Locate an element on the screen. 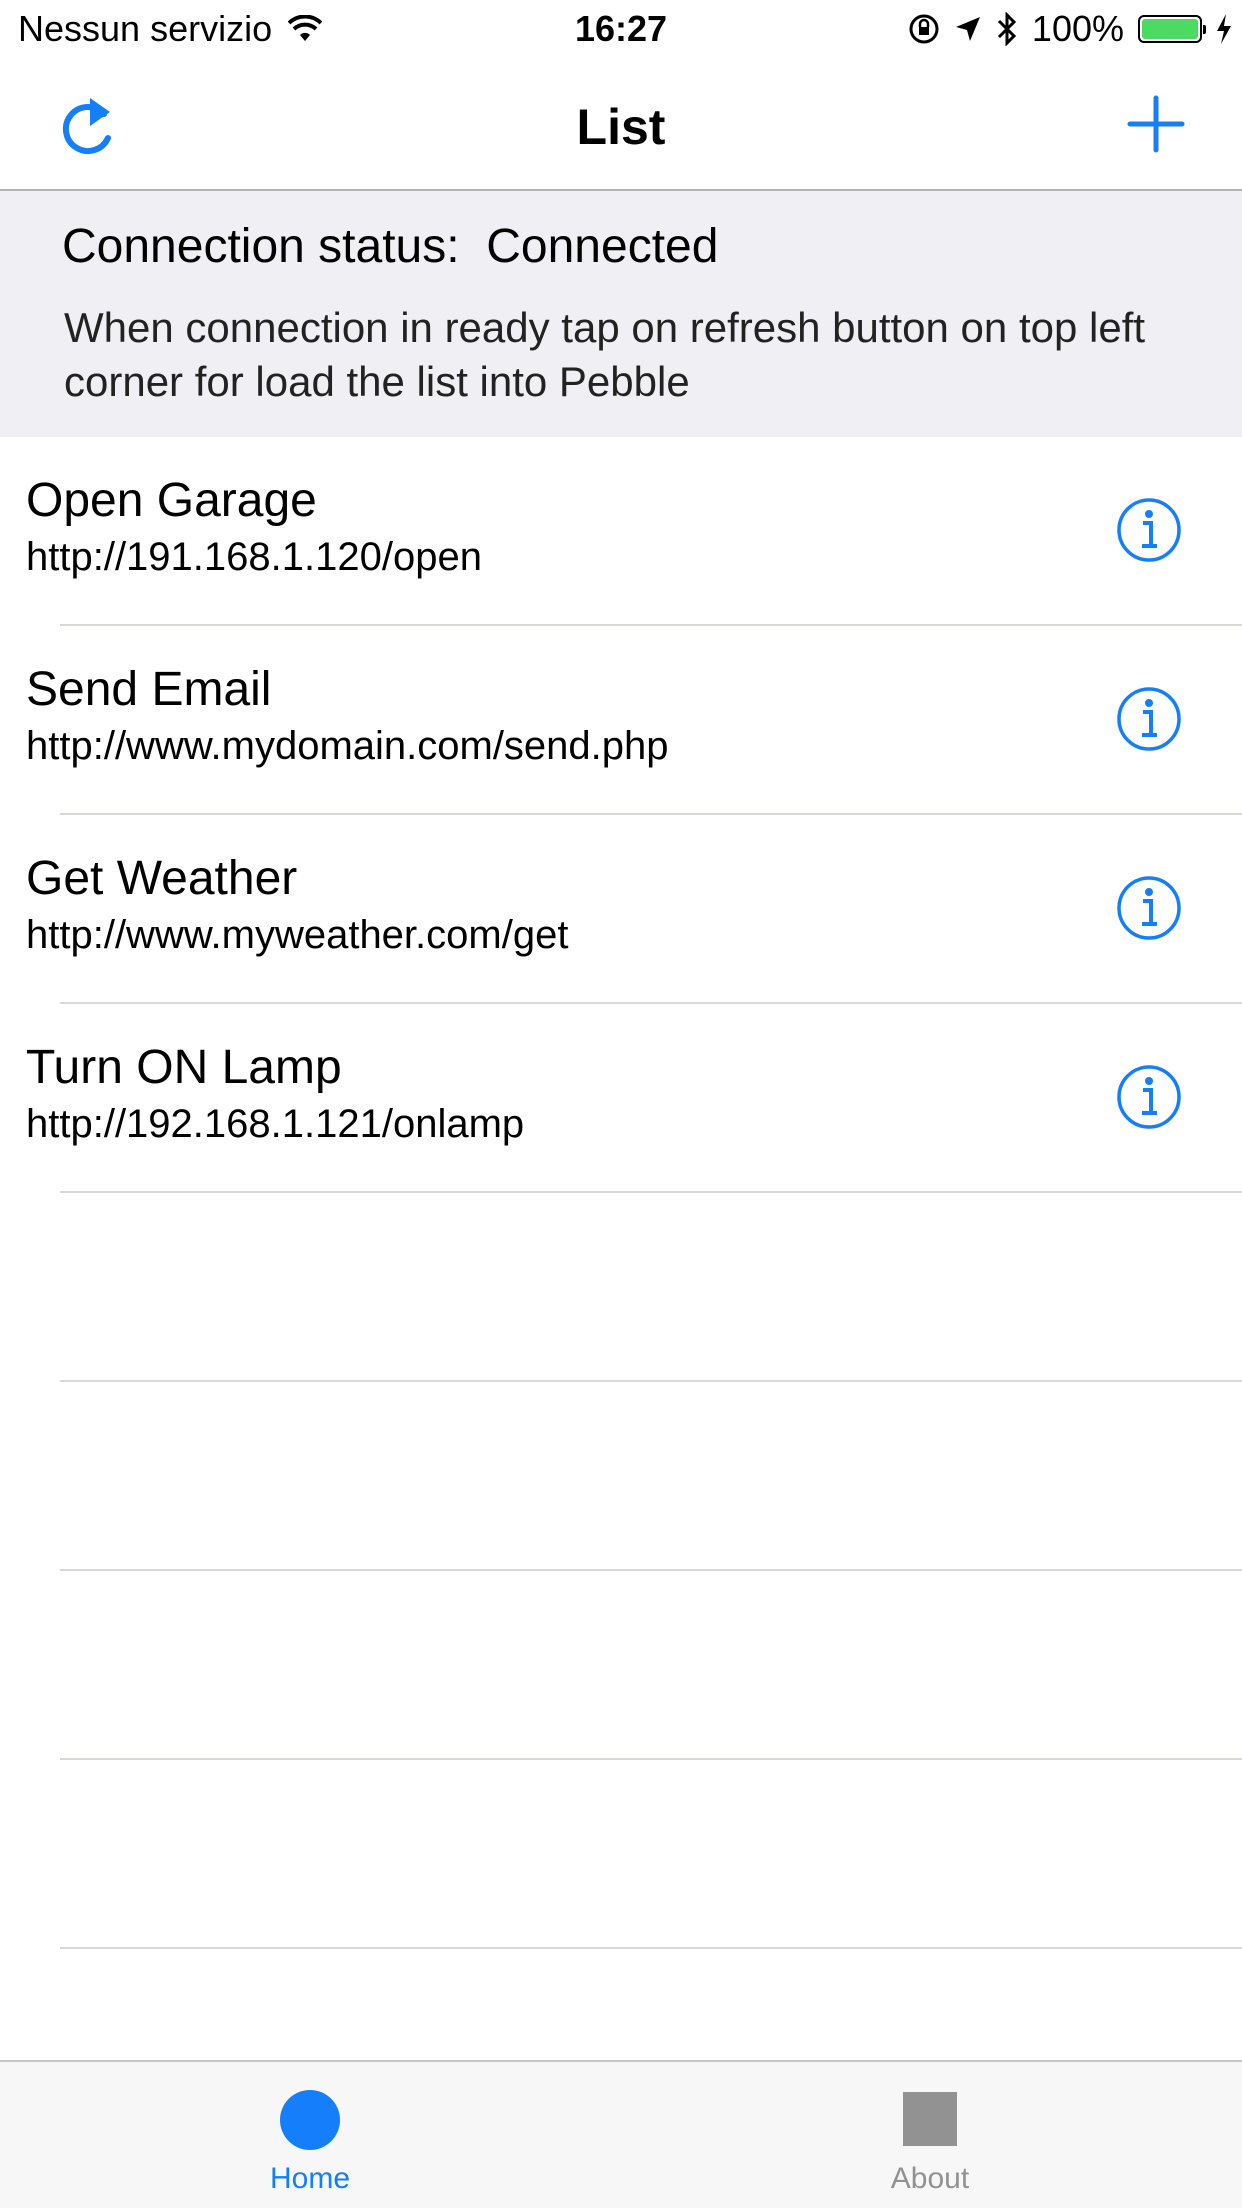  page-title: List is located at coordinates (621, 127).